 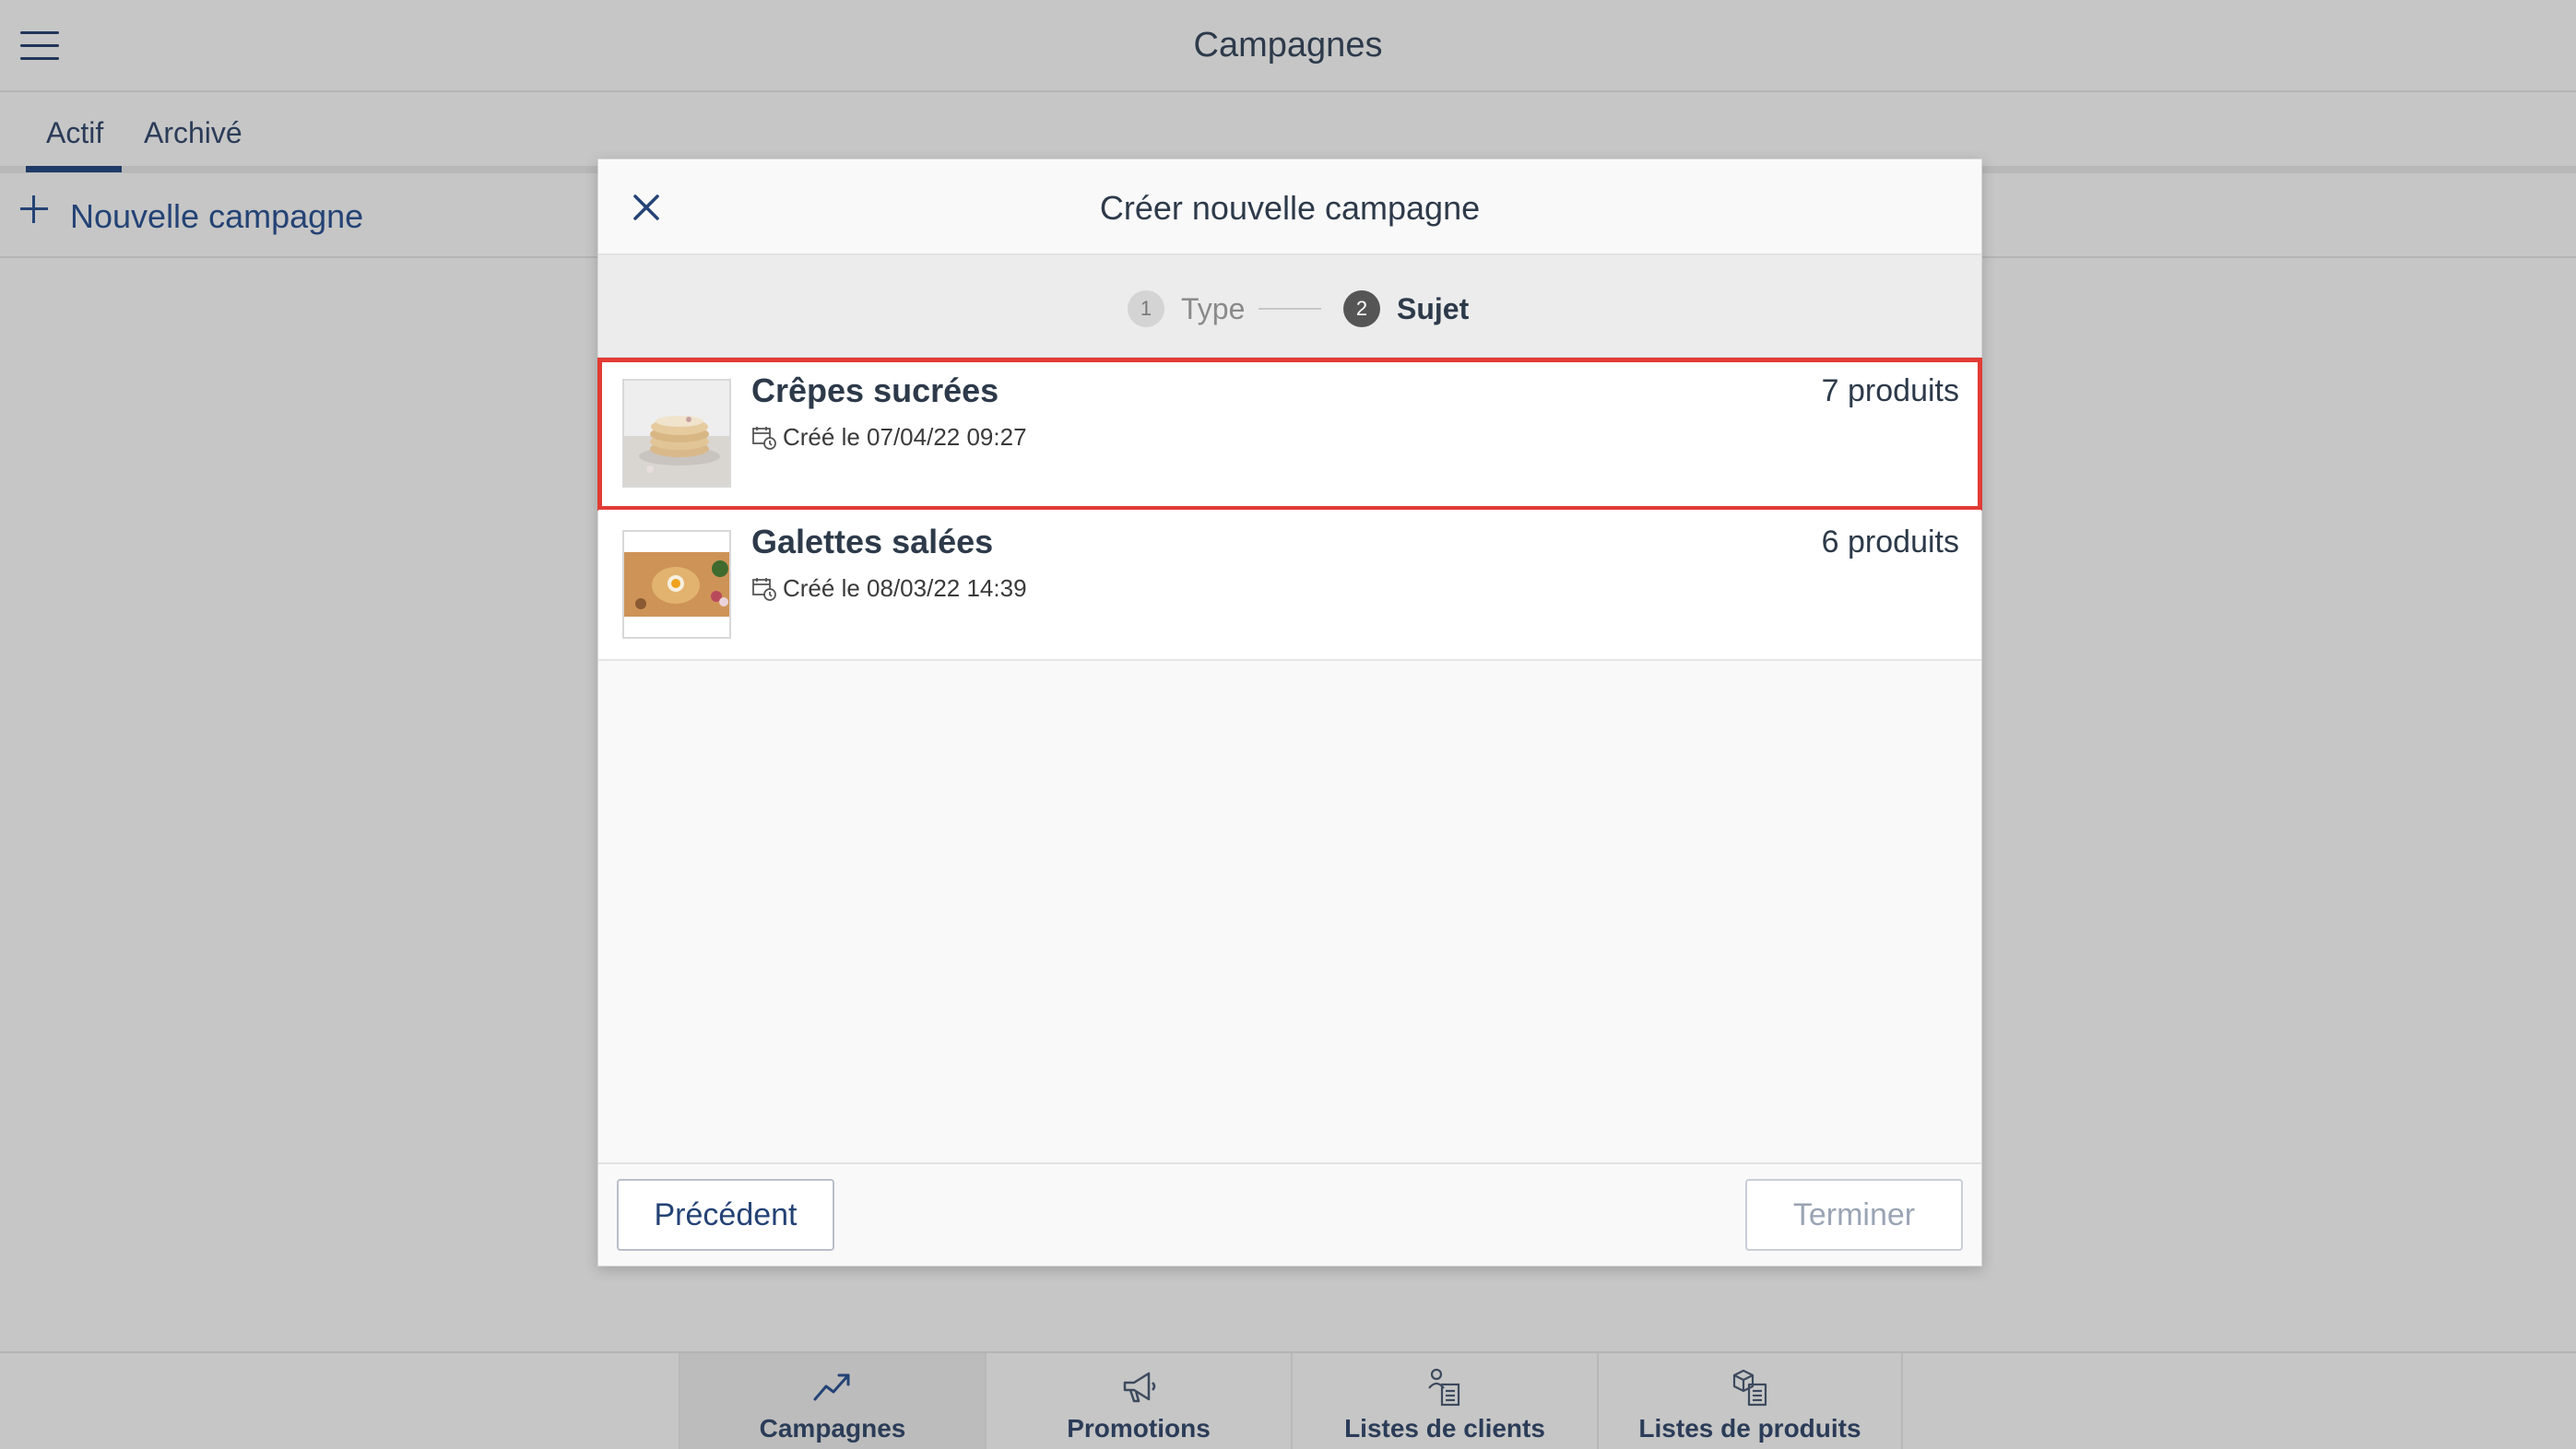 I want to click on dialog-footer: Précédent Terminer, so click(x=1289, y=1214).